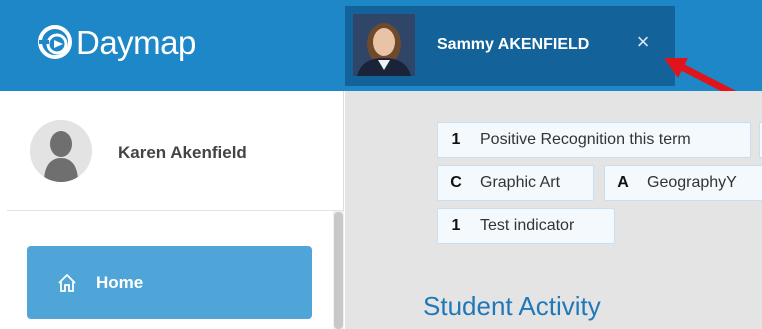  What do you see at coordinates (456, 182) in the screenshot?
I see `chip-code: C` at bounding box center [456, 182].